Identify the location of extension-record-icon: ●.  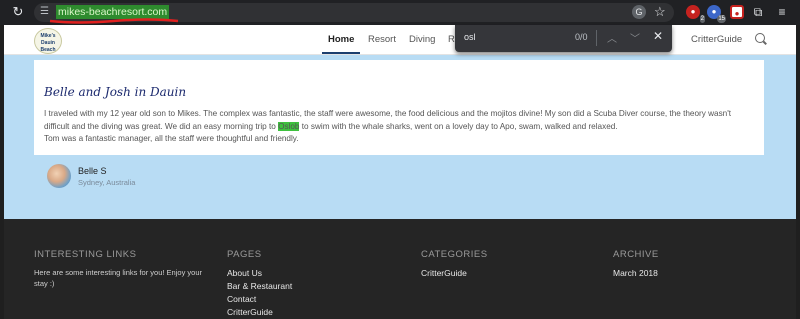
(737, 12).